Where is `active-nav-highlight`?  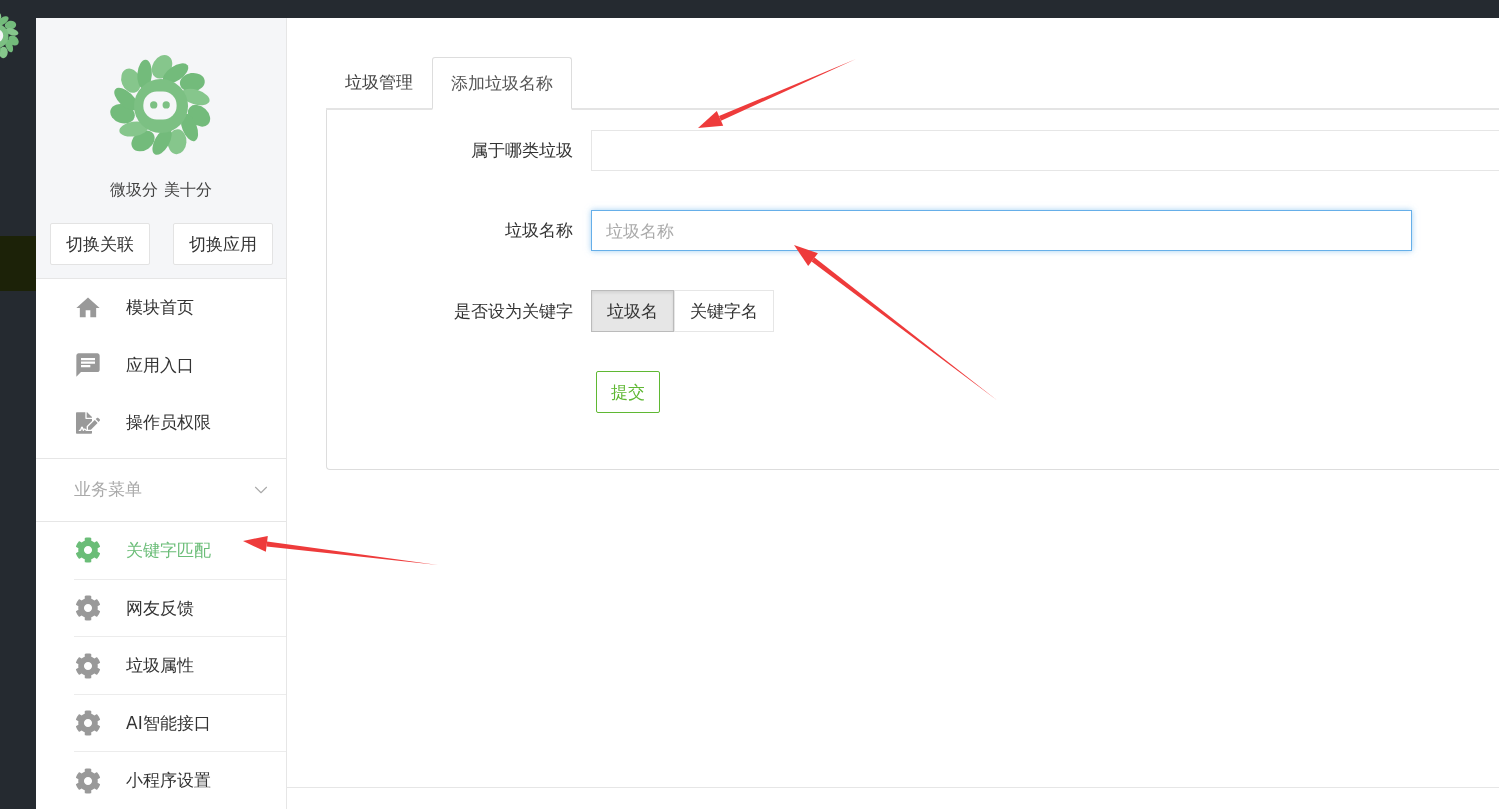 active-nav-highlight is located at coordinates (18, 263).